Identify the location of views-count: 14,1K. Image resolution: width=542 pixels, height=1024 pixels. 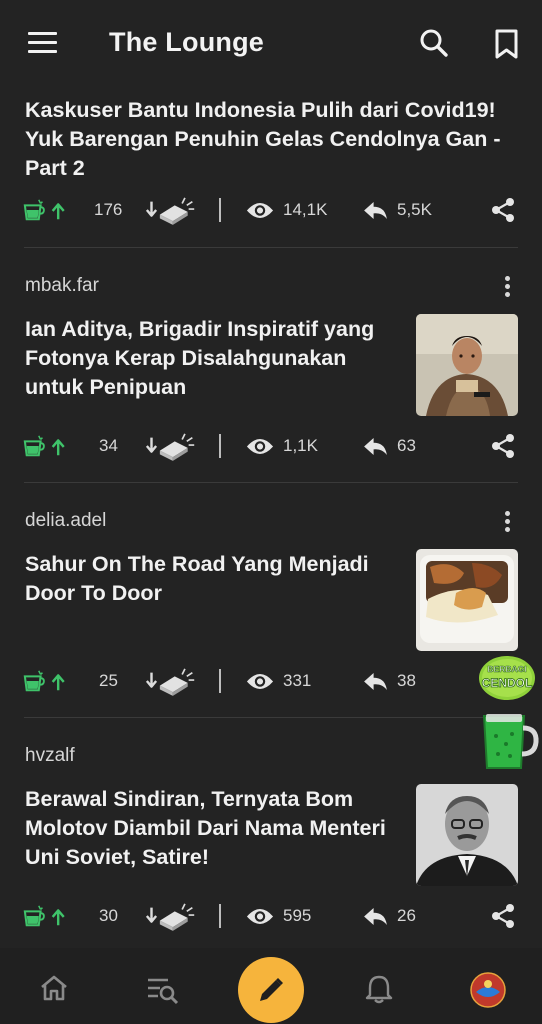
(305, 209).